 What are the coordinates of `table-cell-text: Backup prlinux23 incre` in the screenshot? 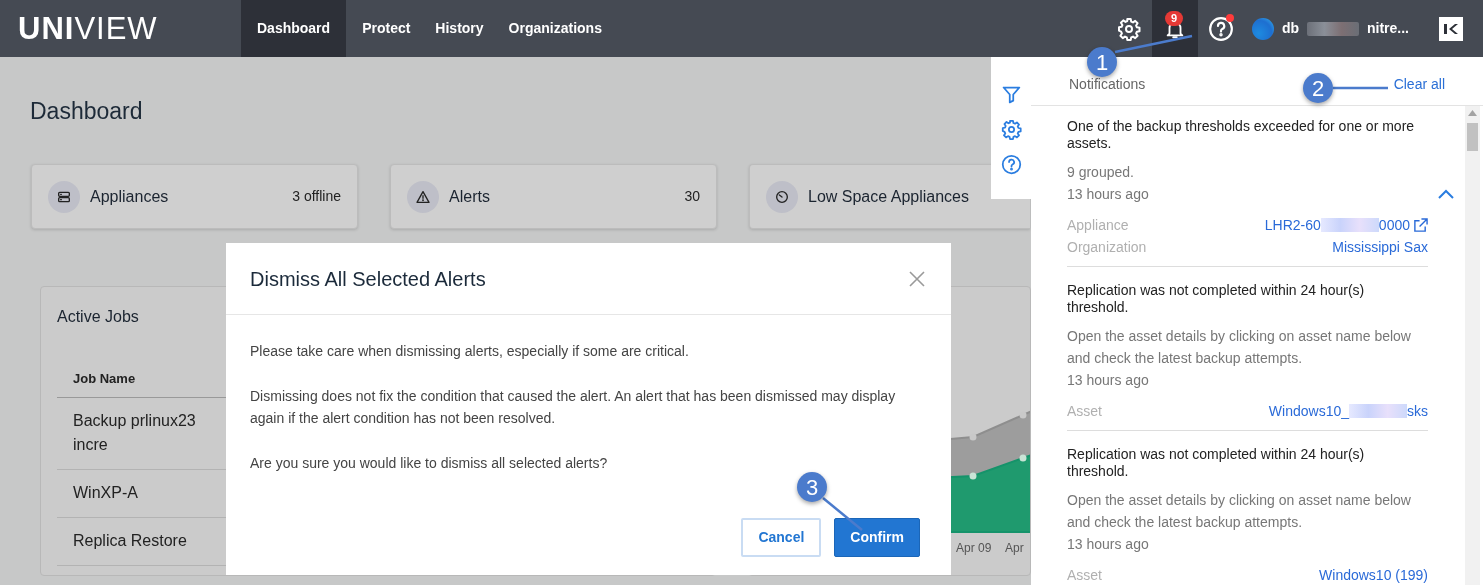 It's located at (135, 432).